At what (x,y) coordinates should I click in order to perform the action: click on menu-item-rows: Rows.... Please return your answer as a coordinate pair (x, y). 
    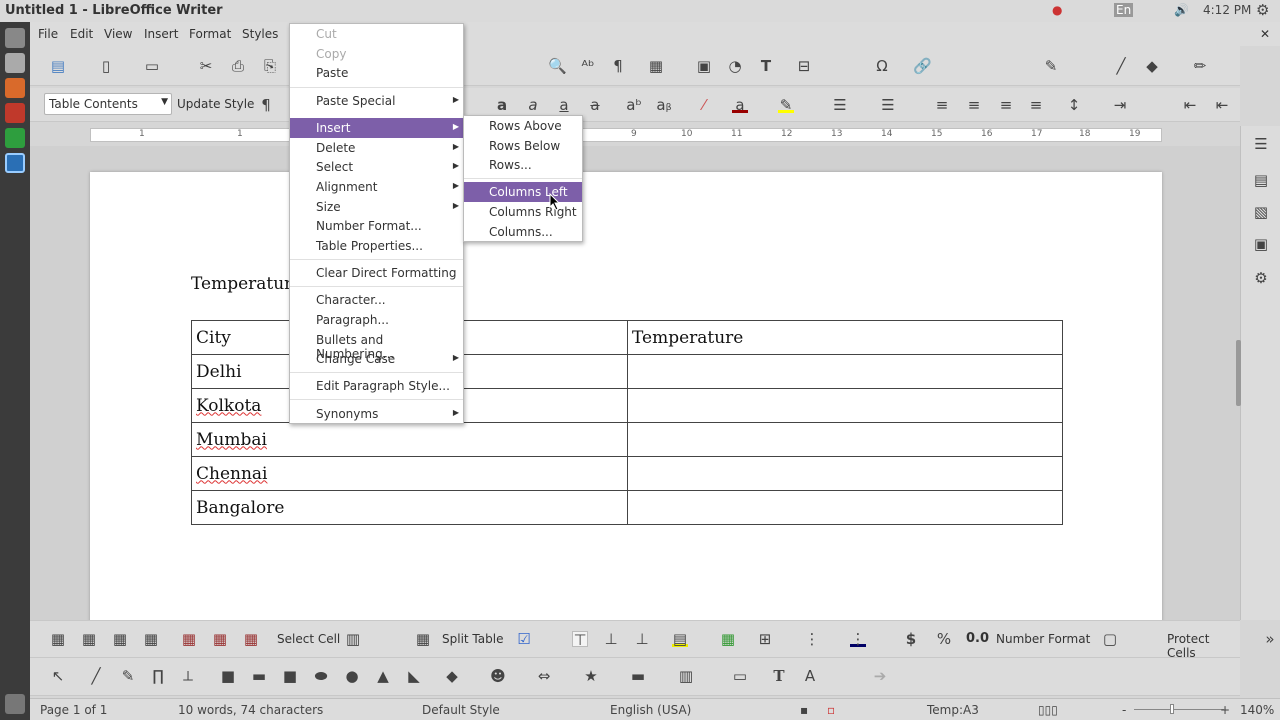
    Looking at the image, I should click on (523, 165).